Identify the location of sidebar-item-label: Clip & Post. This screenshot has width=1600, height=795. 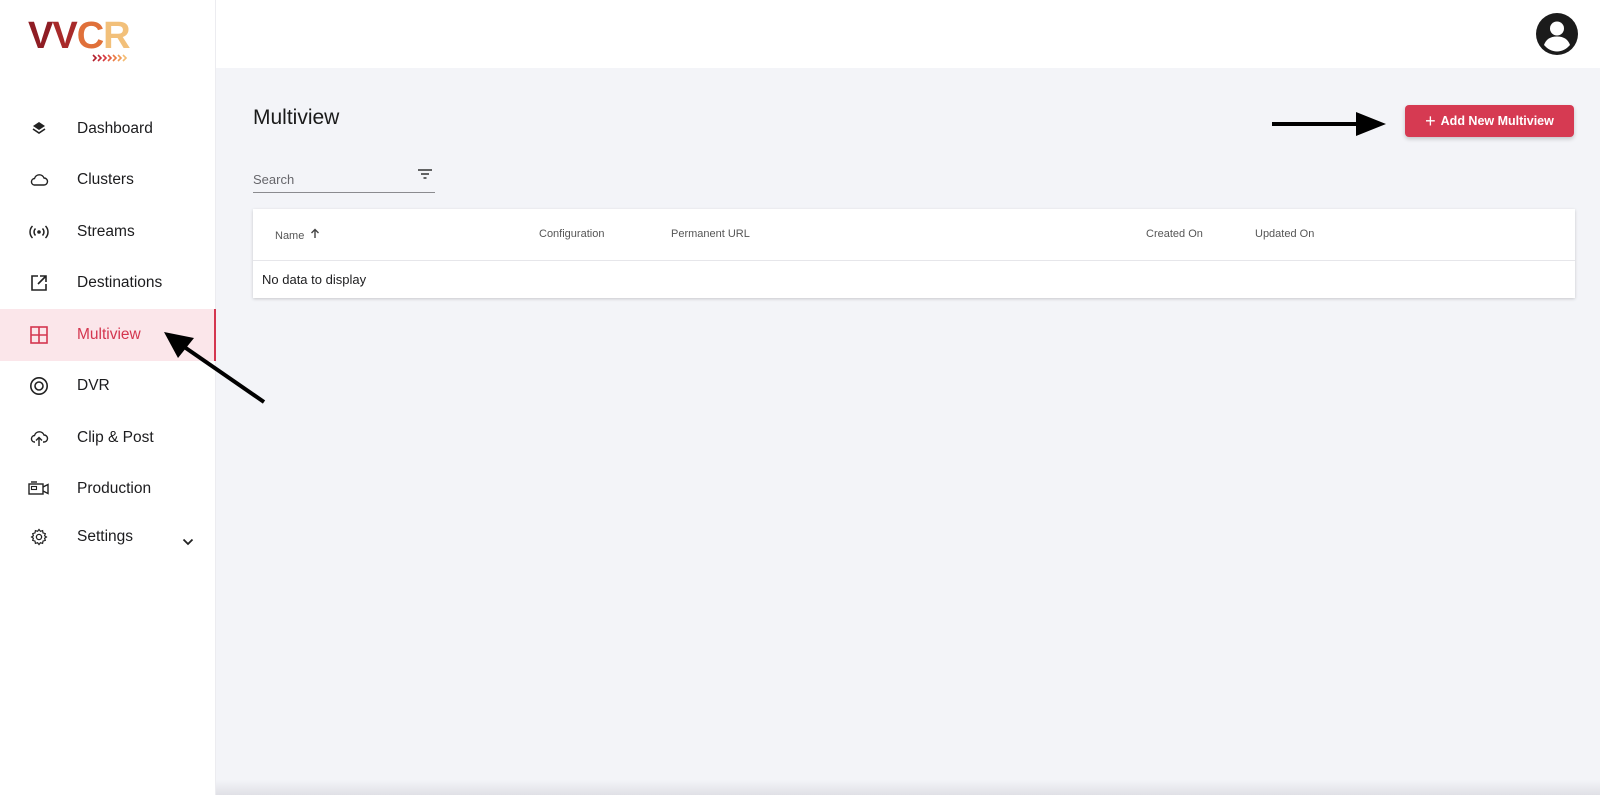
(115, 437).